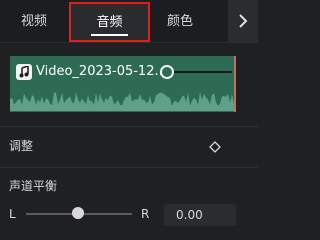 The height and width of the screenshot is (240, 320). What do you see at coordinates (123, 101) in the screenshot?
I see `audio-waveform` at bounding box center [123, 101].